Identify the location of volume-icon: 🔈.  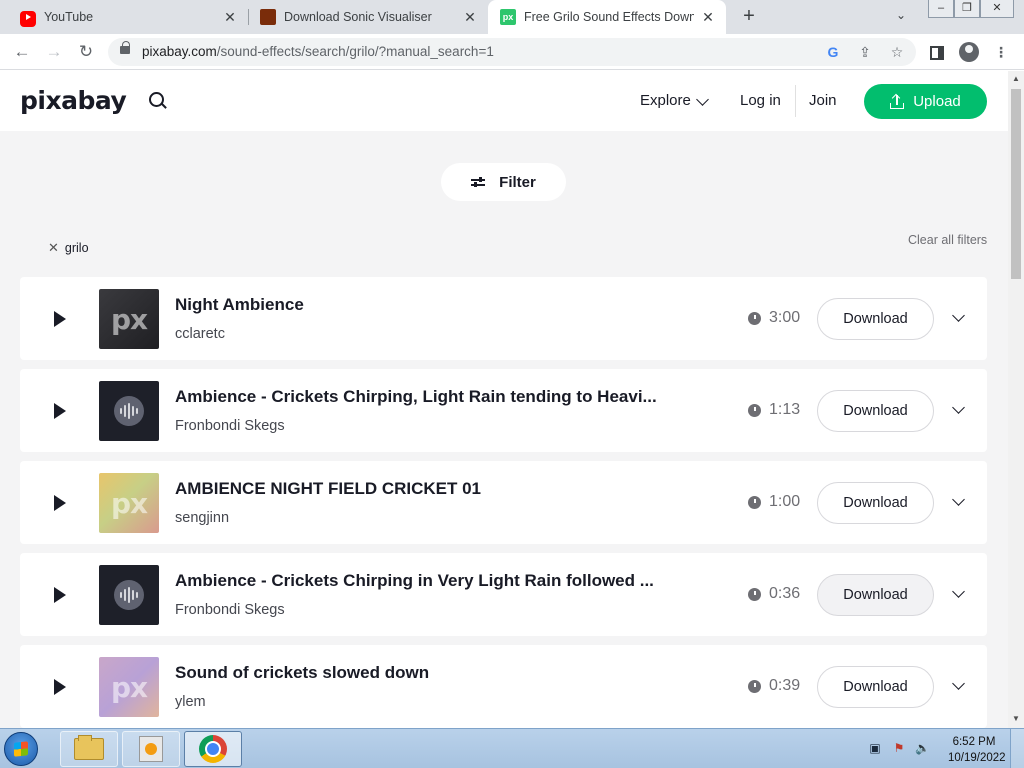
(922, 748).